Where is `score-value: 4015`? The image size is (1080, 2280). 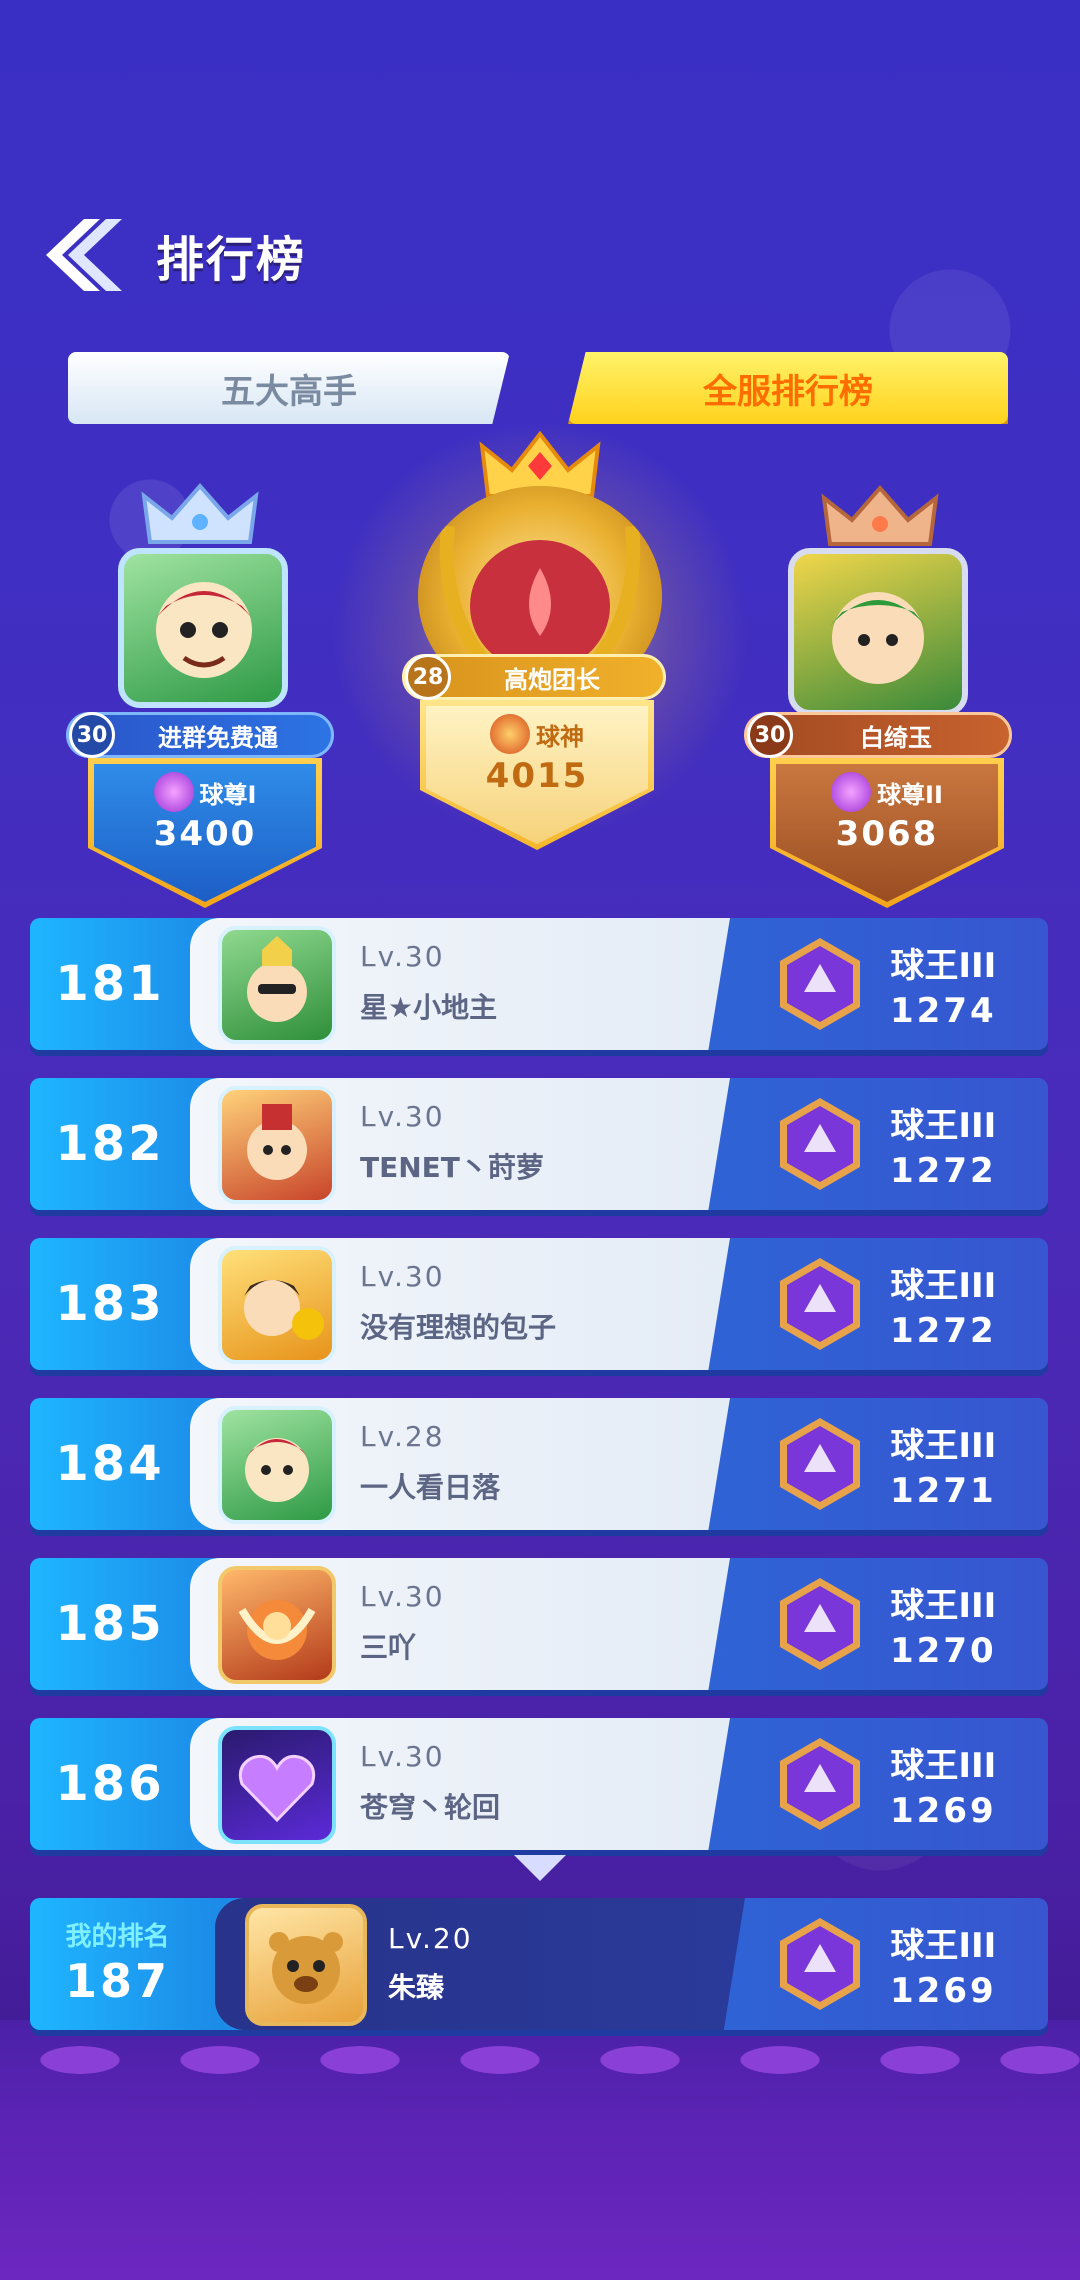 score-value: 4015 is located at coordinates (537, 776).